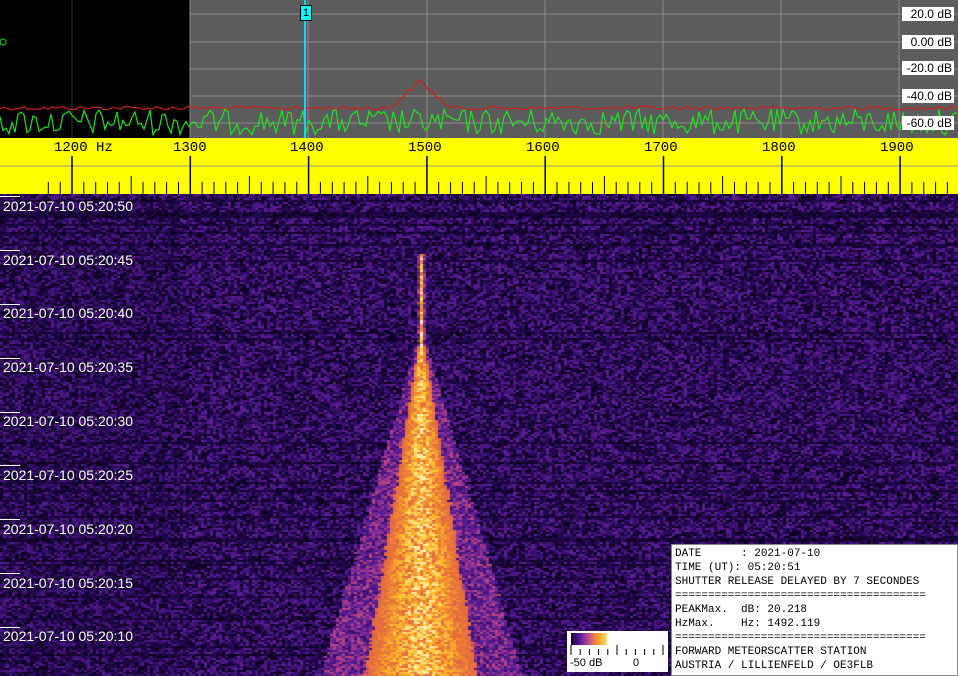 This screenshot has height=676, width=958. Describe the element at coordinates (479, 175) in the screenshot. I see `ruler-ticks` at that location.